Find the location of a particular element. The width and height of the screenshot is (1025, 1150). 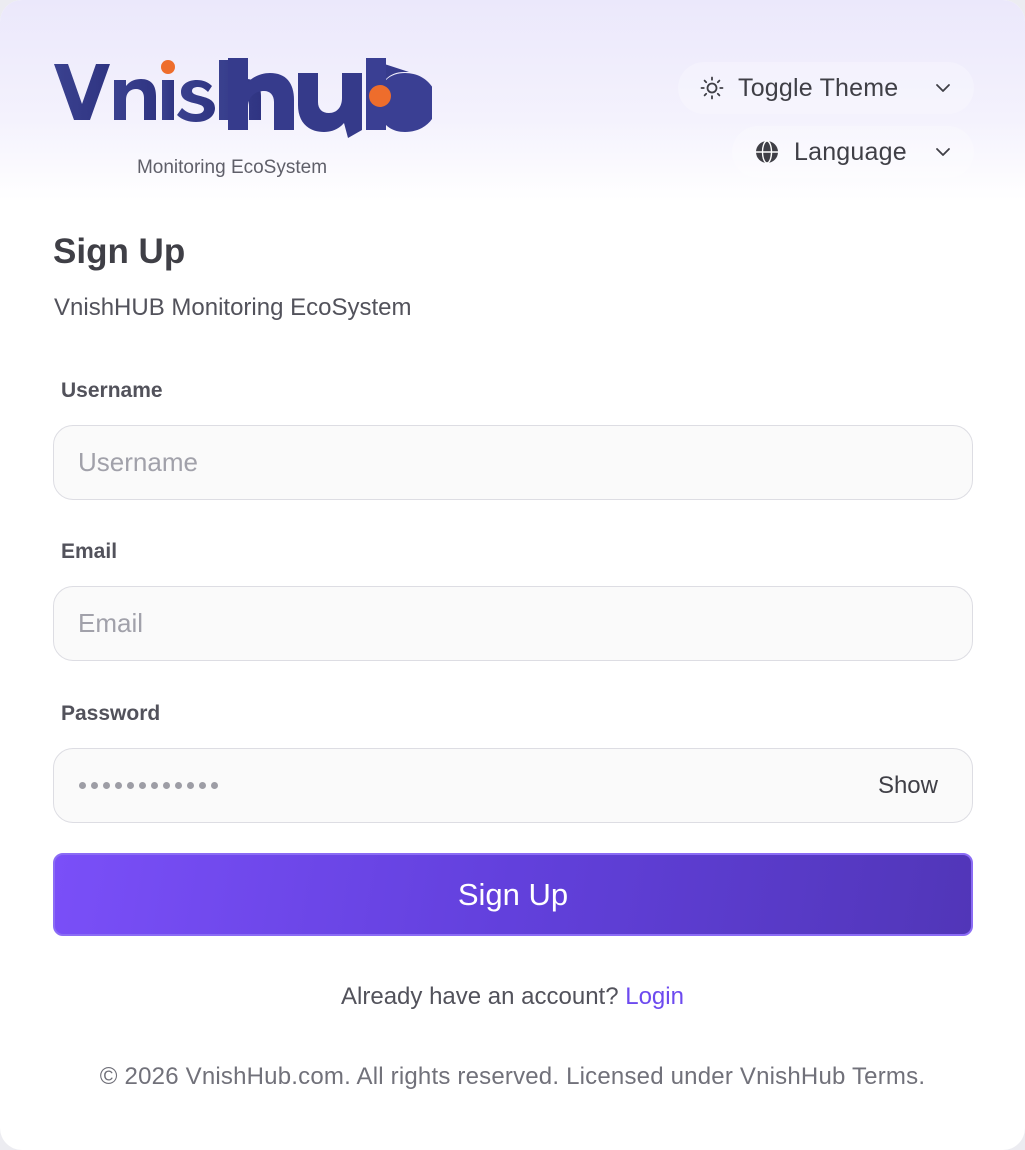

login-prompt: Already have an account? Login is located at coordinates (512, 997).